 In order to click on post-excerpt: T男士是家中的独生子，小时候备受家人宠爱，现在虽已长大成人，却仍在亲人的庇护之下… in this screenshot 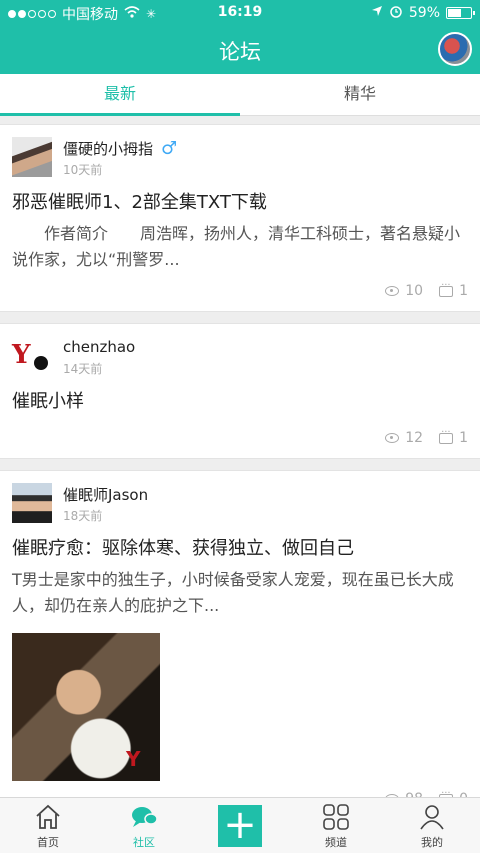, I will do `click(233, 592)`.